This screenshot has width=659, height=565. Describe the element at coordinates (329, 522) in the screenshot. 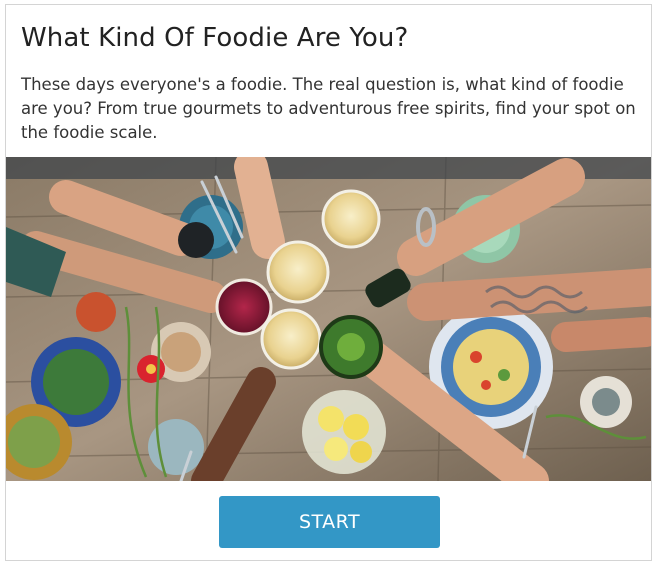

I see `start-button: START` at that location.